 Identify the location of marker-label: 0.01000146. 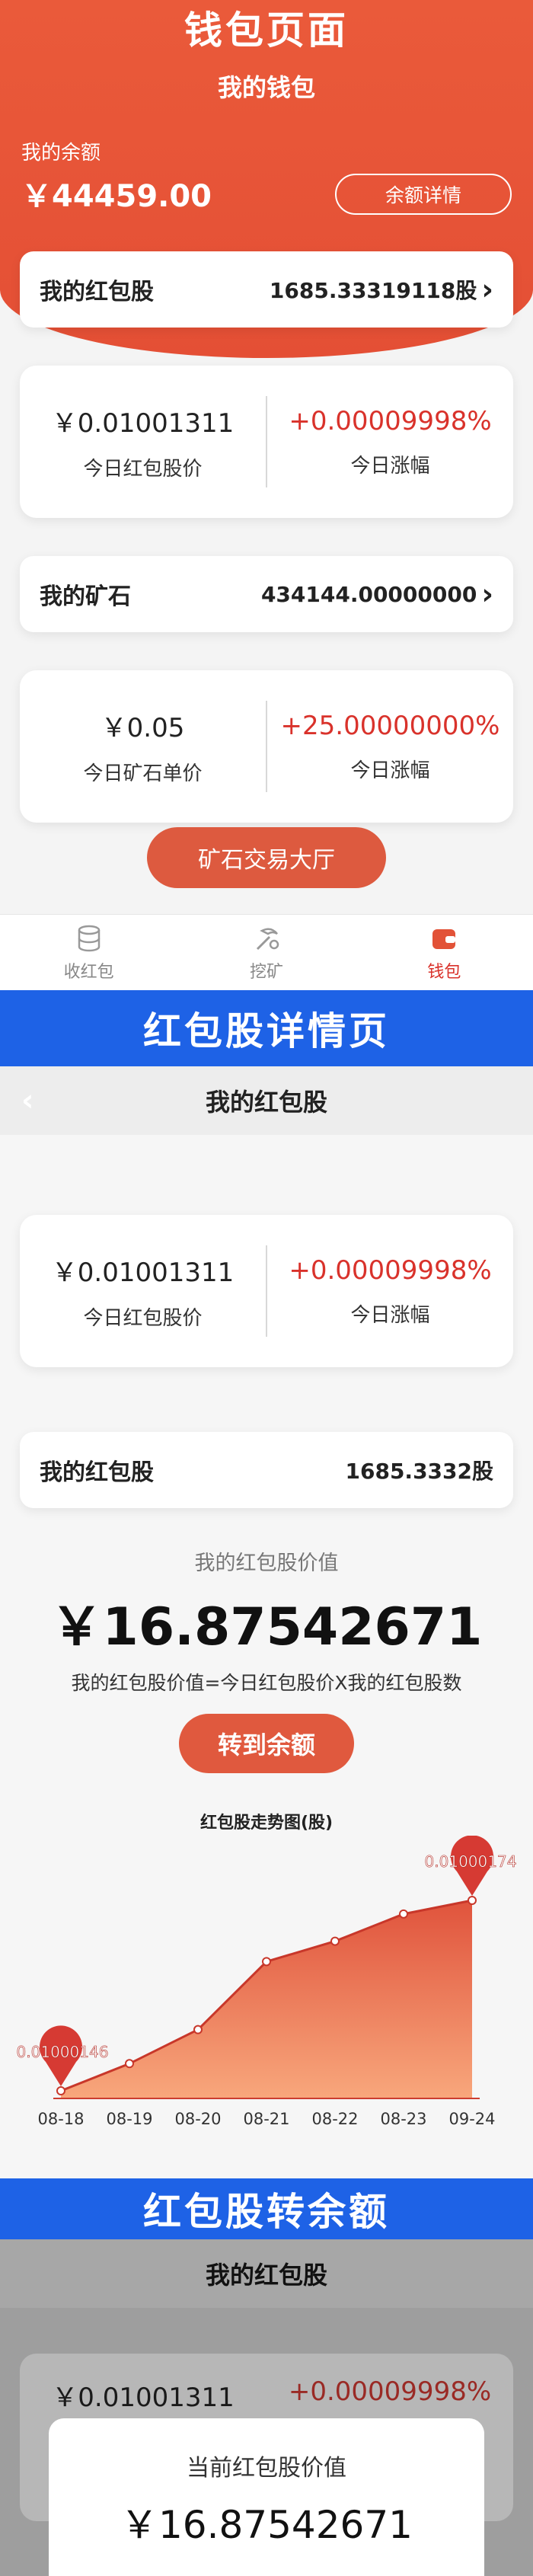
(63, 2052).